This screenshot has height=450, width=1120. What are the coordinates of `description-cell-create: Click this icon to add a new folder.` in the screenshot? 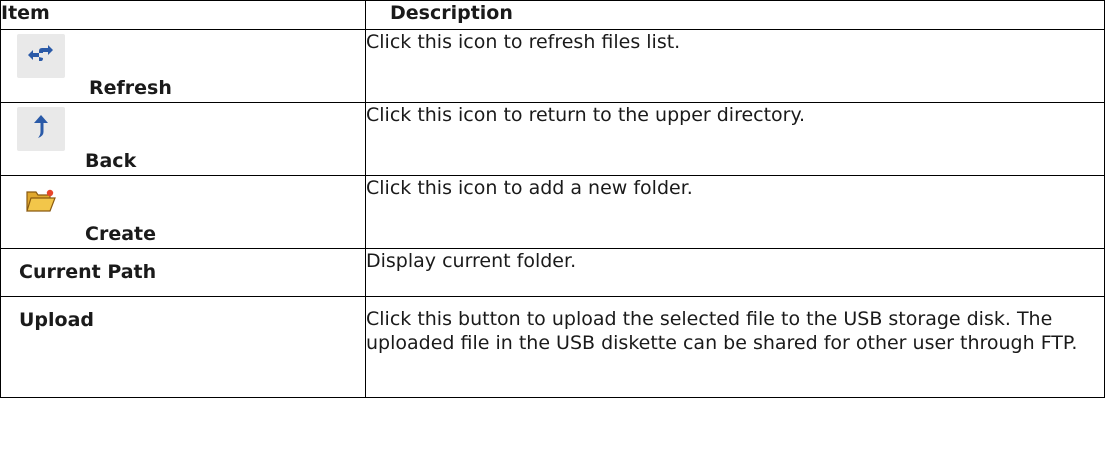 It's located at (735, 212).